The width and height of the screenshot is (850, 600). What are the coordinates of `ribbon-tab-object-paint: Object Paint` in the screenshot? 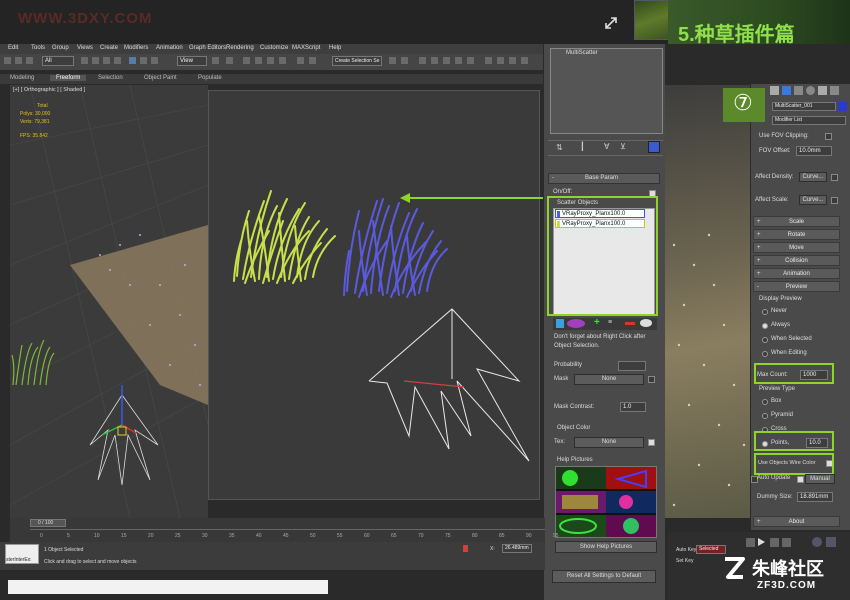 It's located at (160, 78).